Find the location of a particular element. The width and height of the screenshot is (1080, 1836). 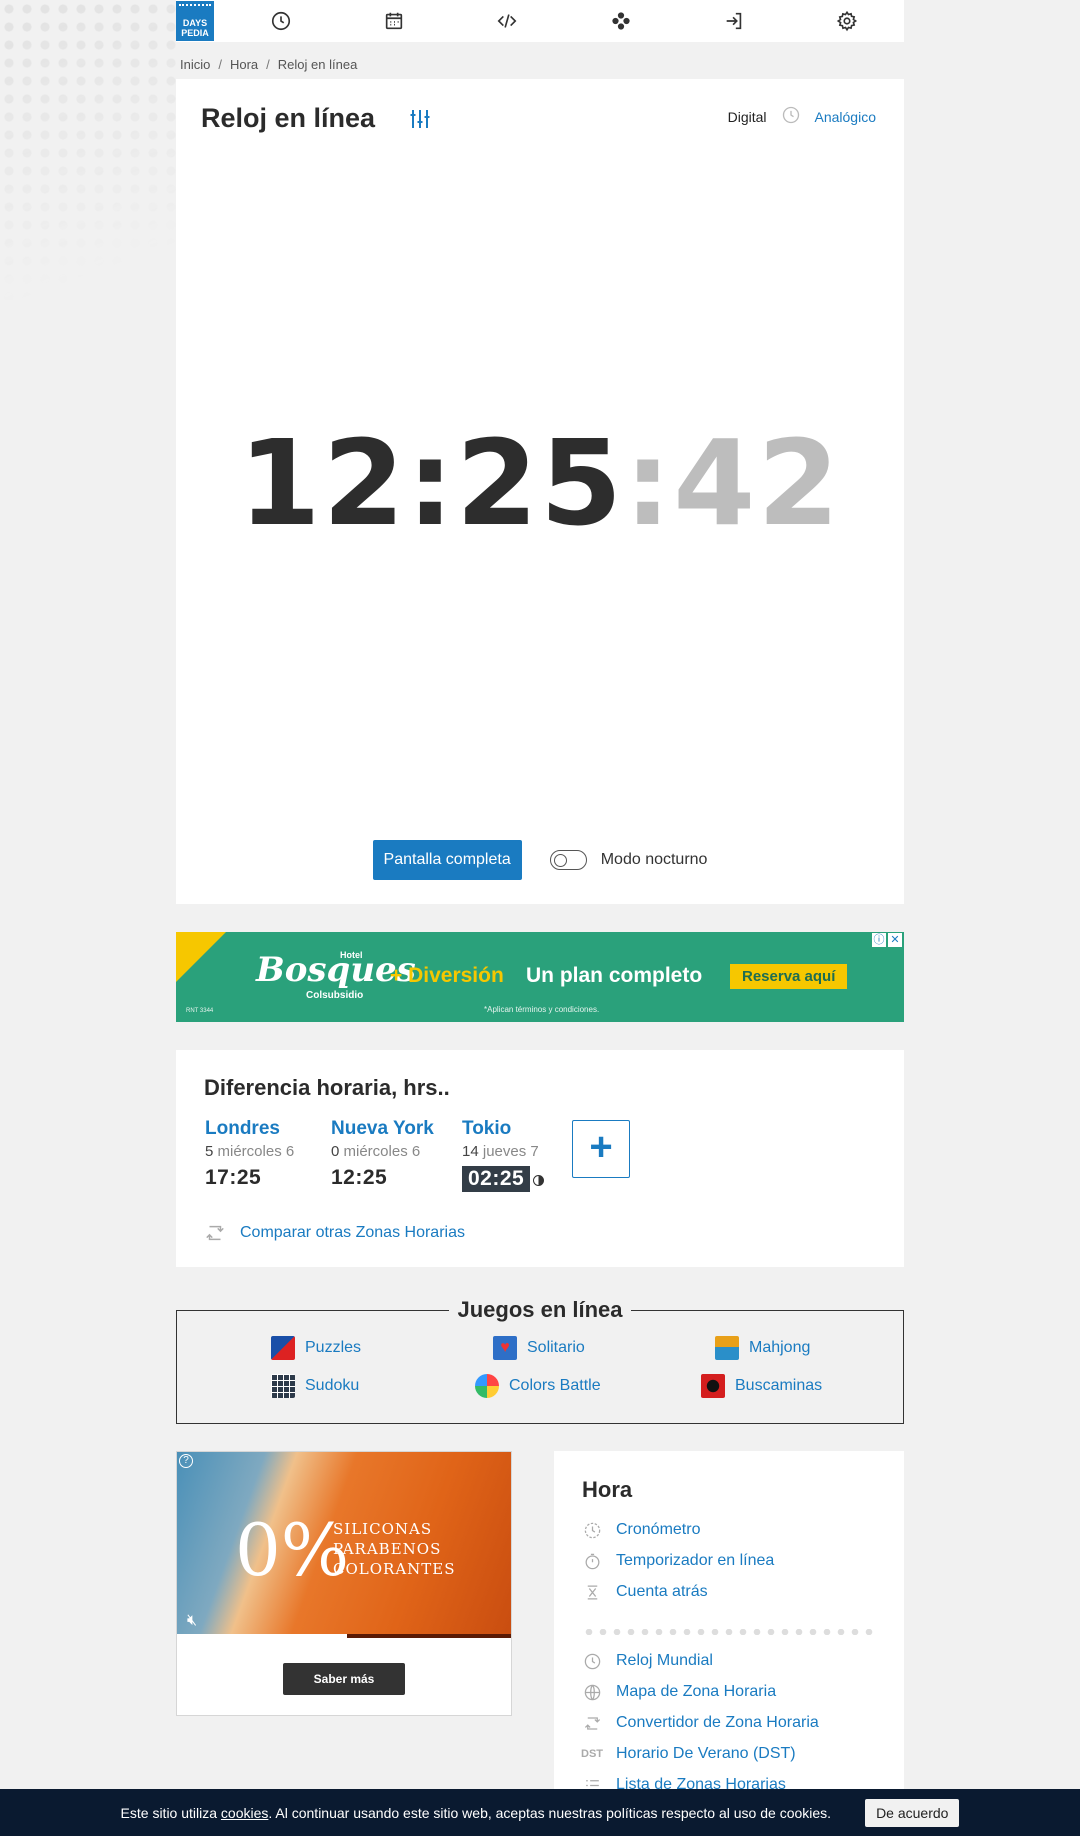

gear-icon is located at coordinates (847, 21).